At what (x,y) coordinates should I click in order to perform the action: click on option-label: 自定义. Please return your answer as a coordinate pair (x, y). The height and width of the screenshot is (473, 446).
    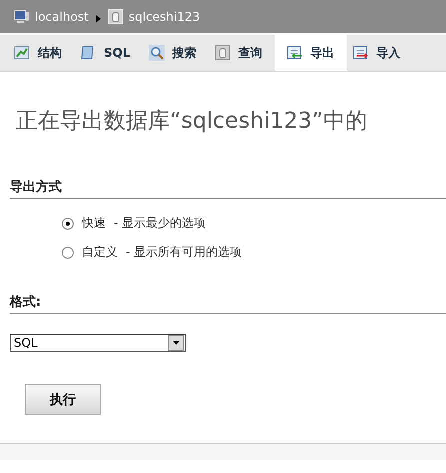
    Looking at the image, I should click on (100, 252).